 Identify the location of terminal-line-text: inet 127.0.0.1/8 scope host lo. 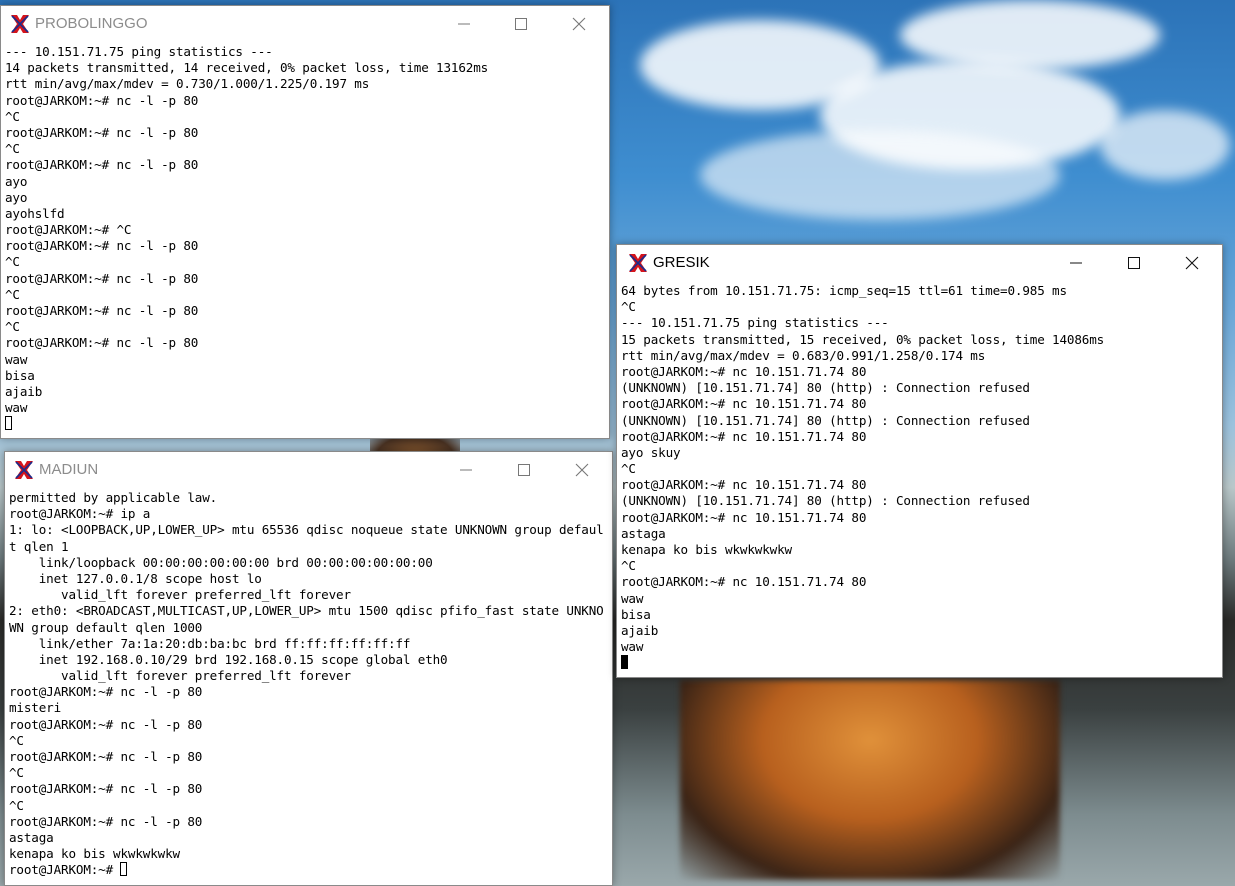
(135, 578).